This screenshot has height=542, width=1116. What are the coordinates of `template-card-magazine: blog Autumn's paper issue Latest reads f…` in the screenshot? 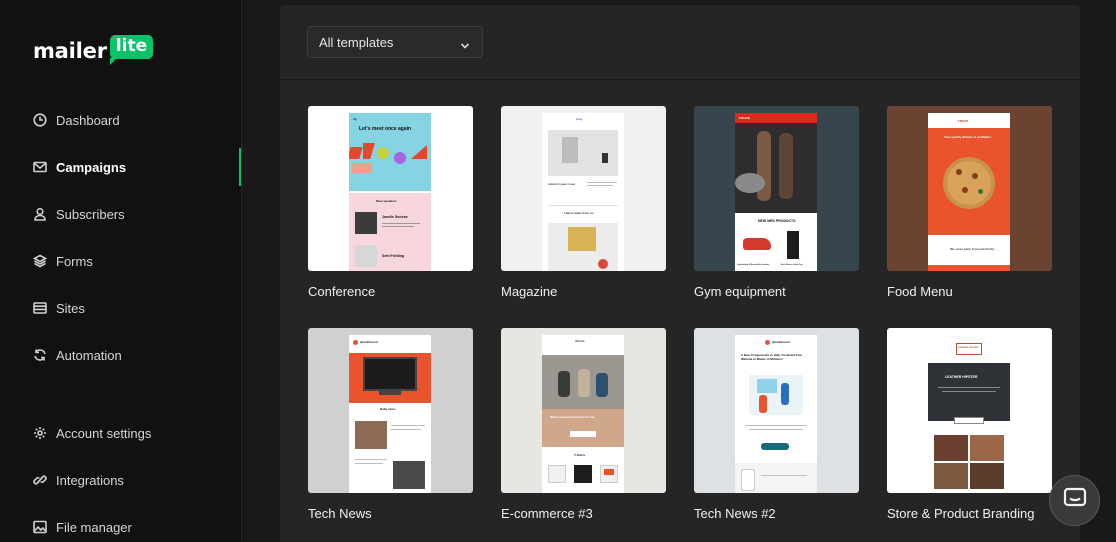 It's located at (583, 202).